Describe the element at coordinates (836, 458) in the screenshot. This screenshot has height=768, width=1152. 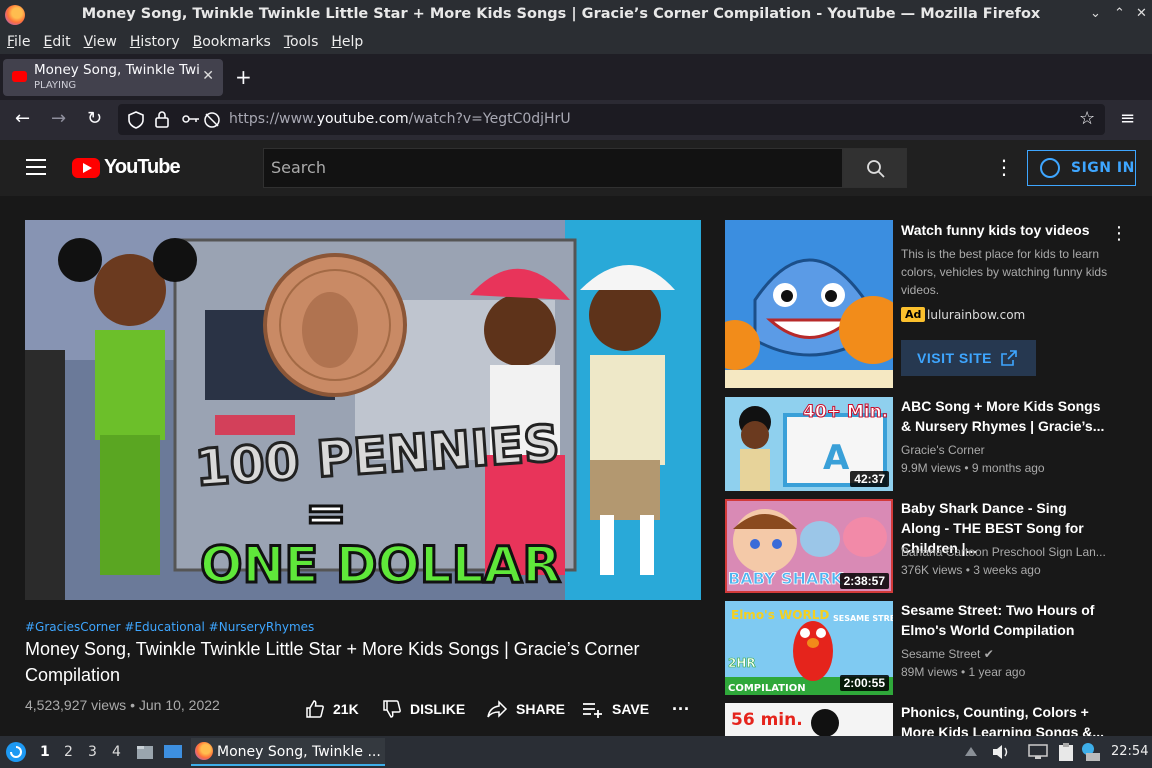
I see `svg-text: A` at that location.